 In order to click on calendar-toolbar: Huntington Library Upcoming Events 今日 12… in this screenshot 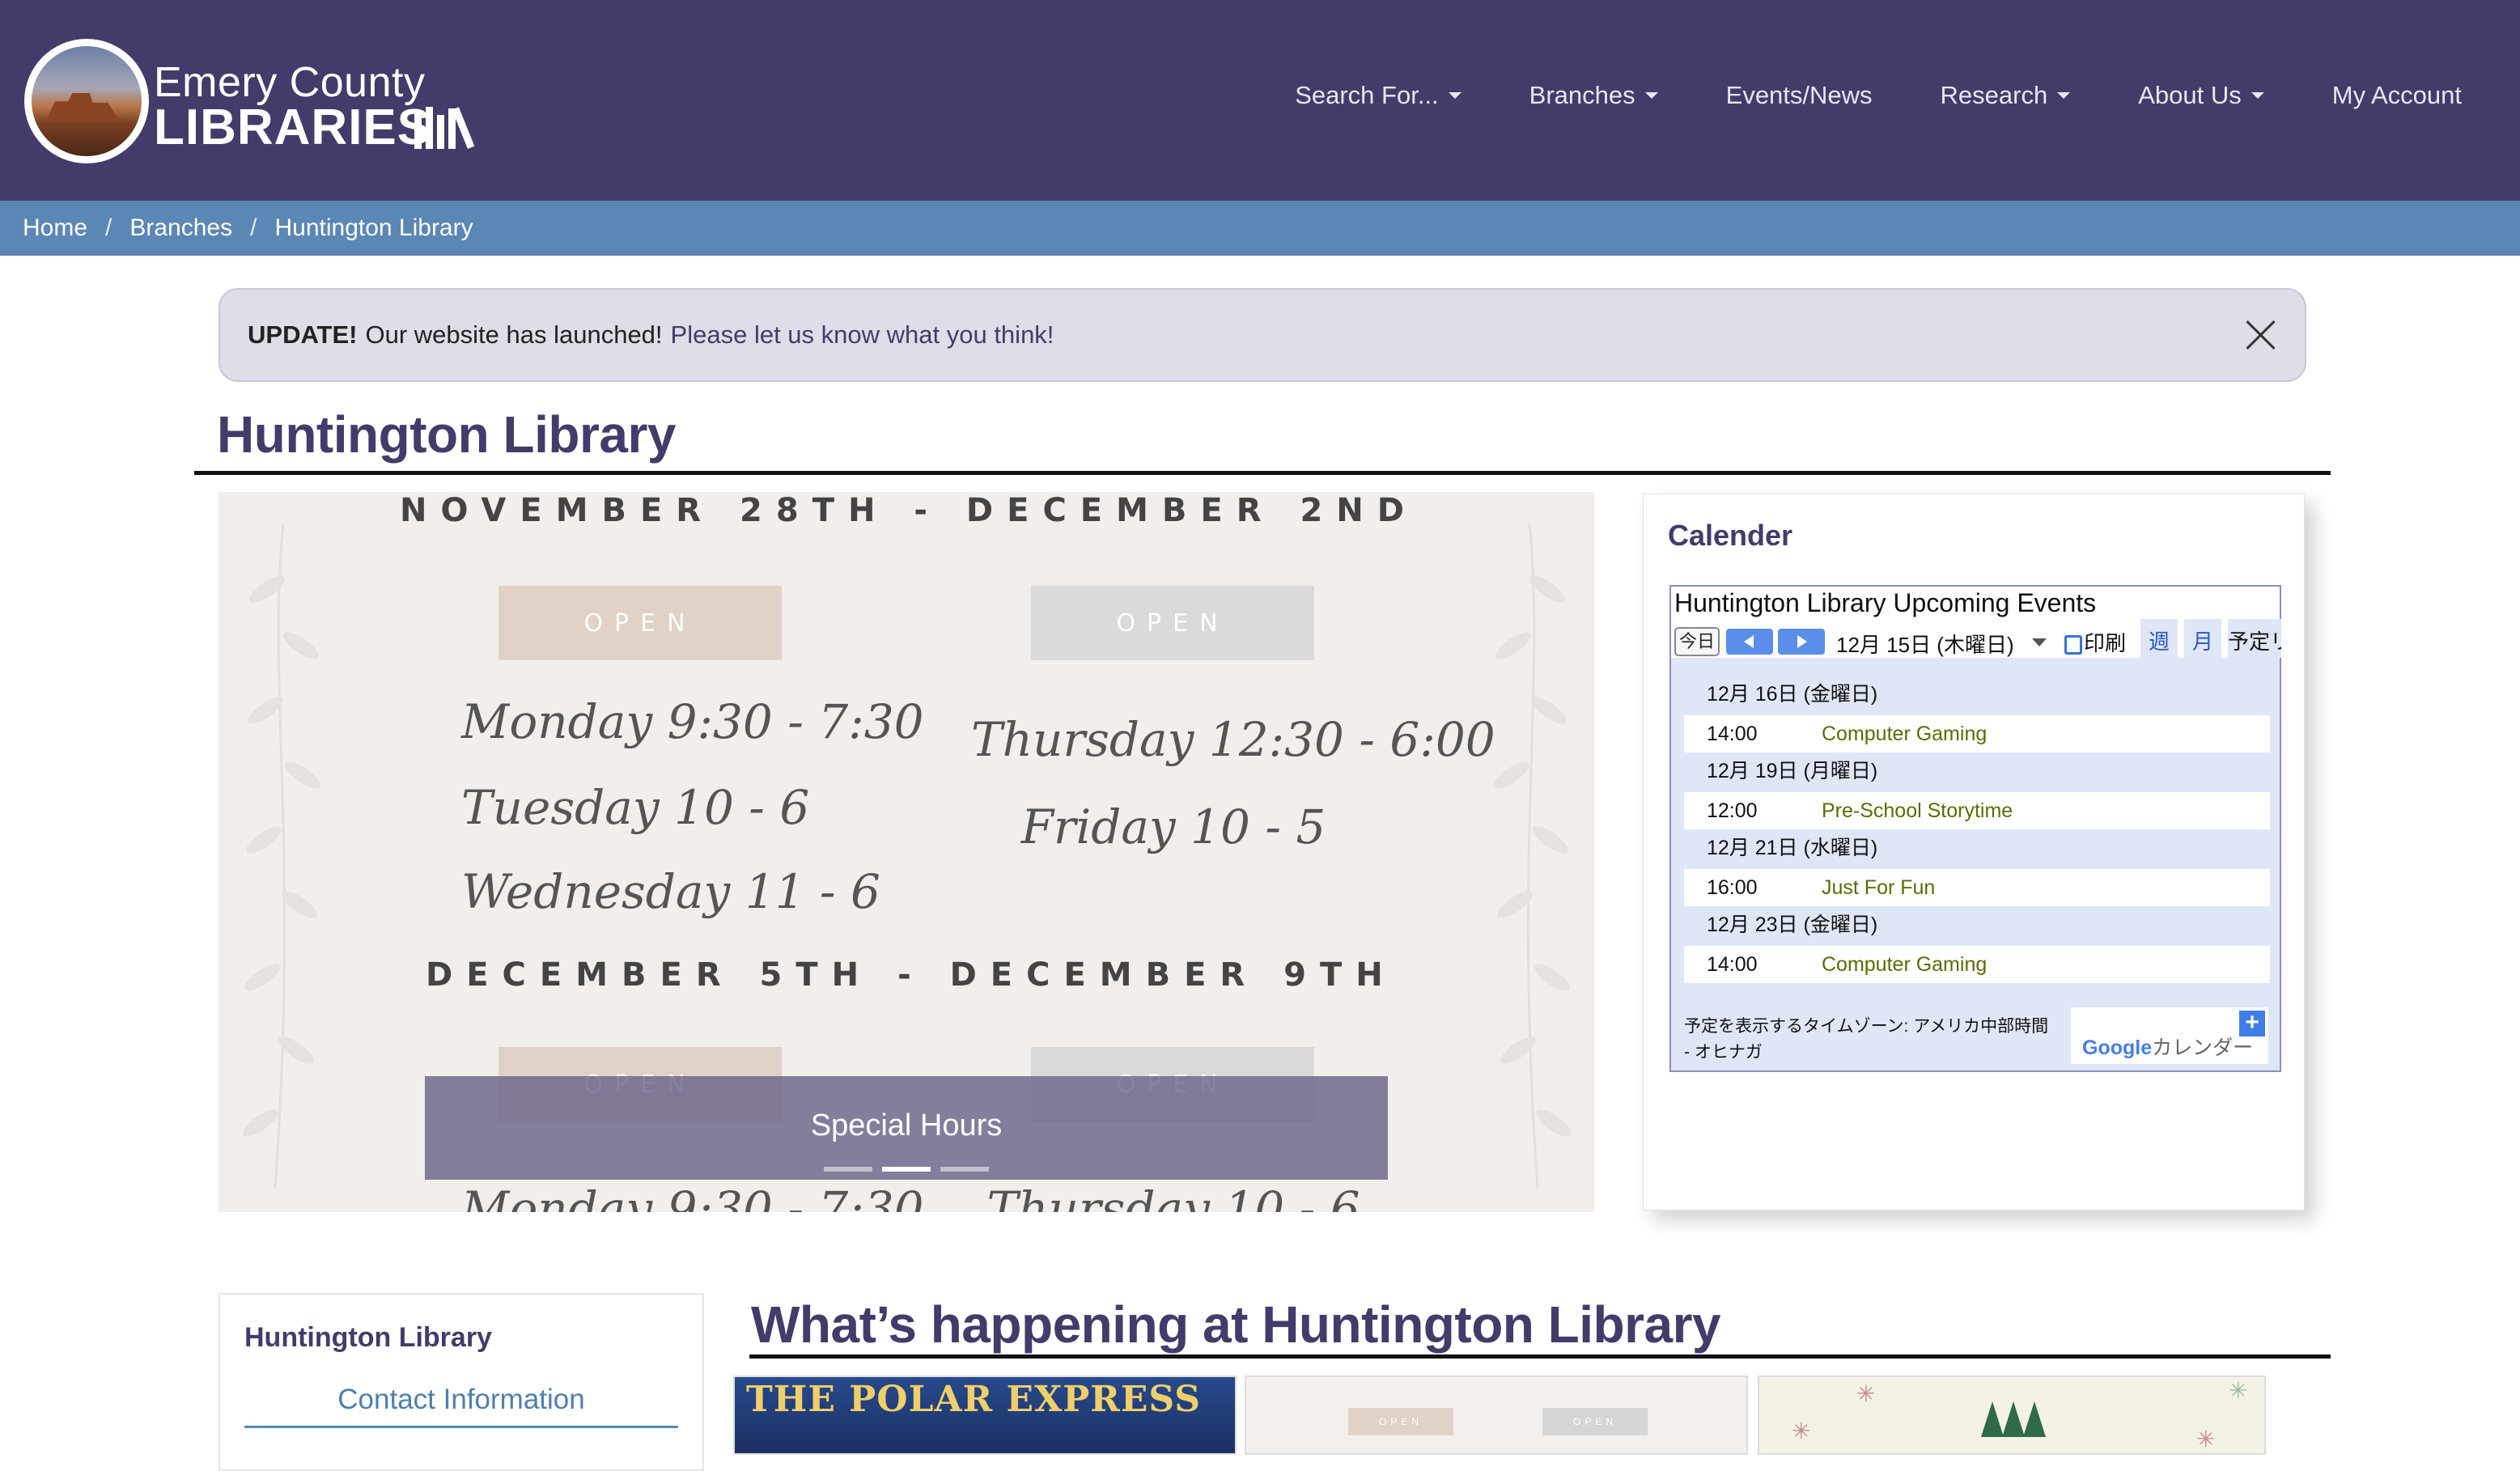, I will do `click(1976, 623)`.